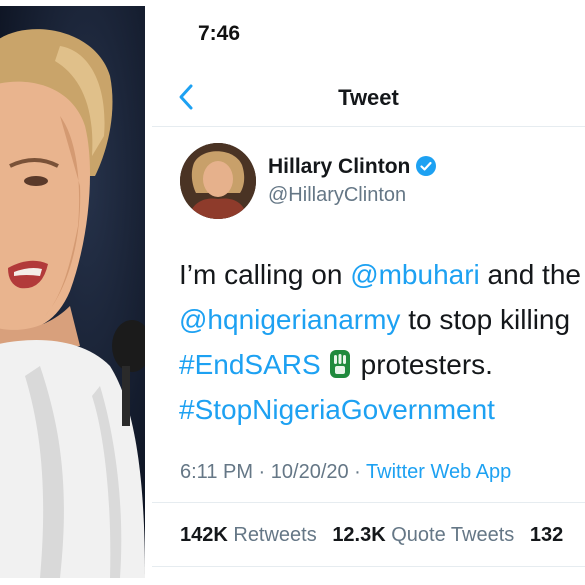  Describe the element at coordinates (450, 535) in the screenshot. I see `quote-tweets-label: Quote Tweets` at that location.